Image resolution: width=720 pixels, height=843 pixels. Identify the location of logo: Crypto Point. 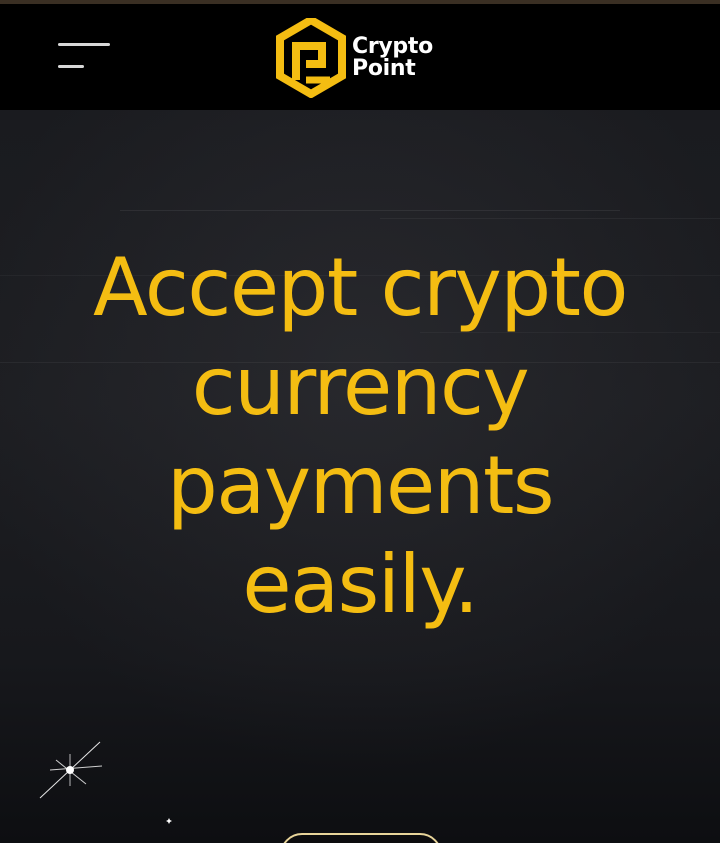
(366, 60).